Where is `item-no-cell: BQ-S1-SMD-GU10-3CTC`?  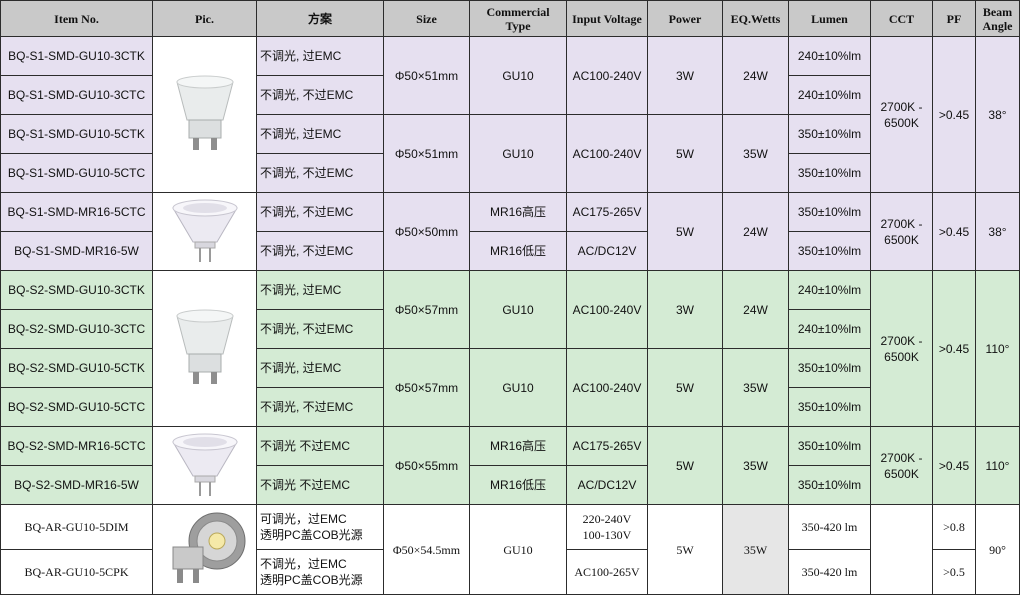
item-no-cell: BQ-S1-SMD-GU10-3CTC is located at coordinates (76, 95).